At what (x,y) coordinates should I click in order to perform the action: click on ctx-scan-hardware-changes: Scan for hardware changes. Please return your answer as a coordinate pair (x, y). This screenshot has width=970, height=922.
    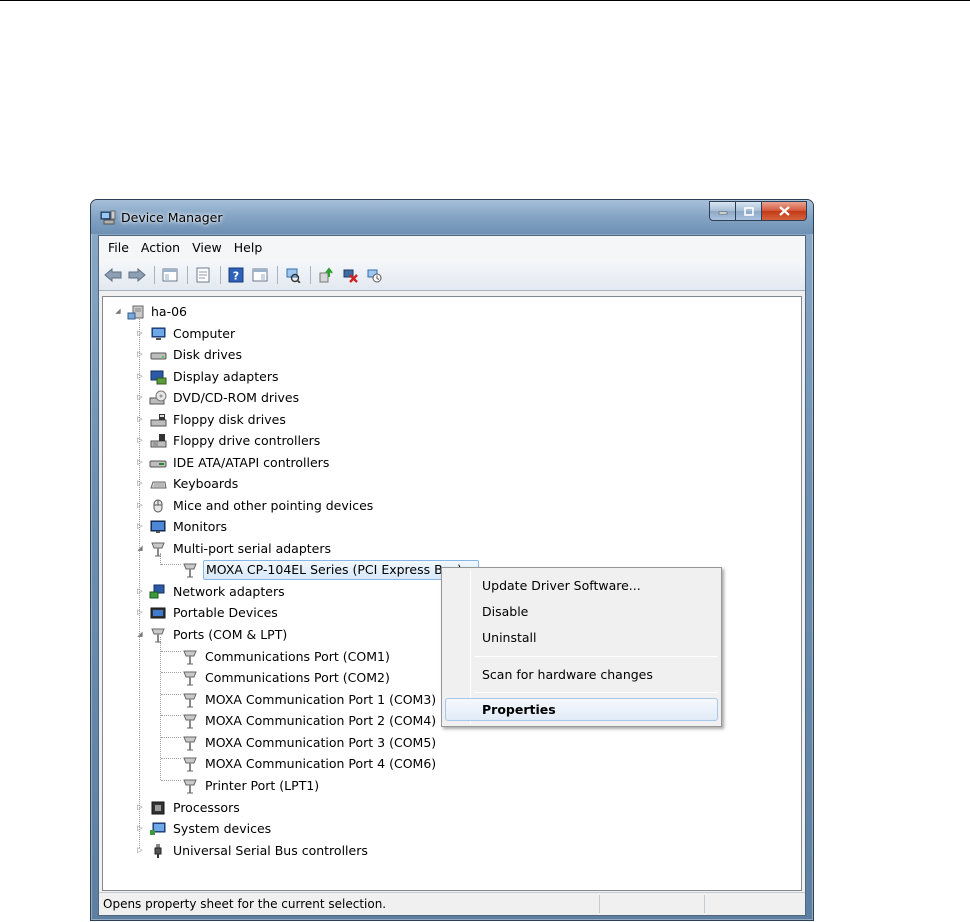
    Looking at the image, I should click on (581, 674).